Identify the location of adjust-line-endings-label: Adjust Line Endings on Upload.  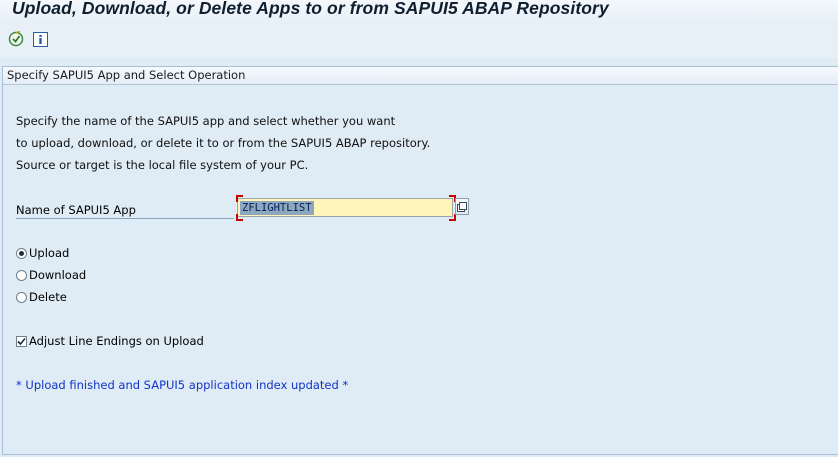
(116, 341).